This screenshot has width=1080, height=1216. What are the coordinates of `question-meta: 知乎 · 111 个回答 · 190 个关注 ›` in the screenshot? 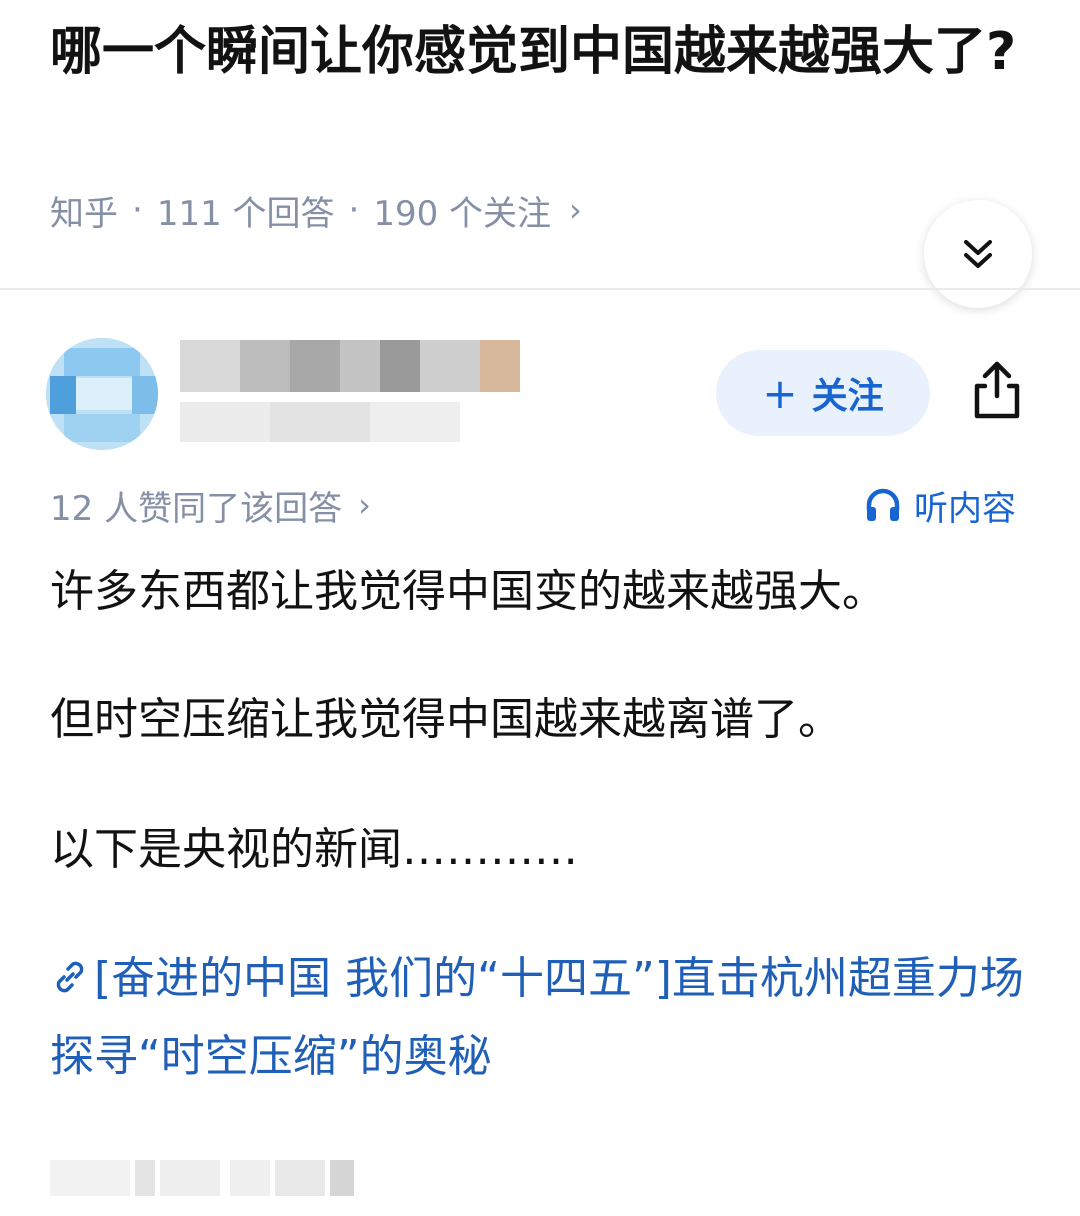 It's located at (316, 210).